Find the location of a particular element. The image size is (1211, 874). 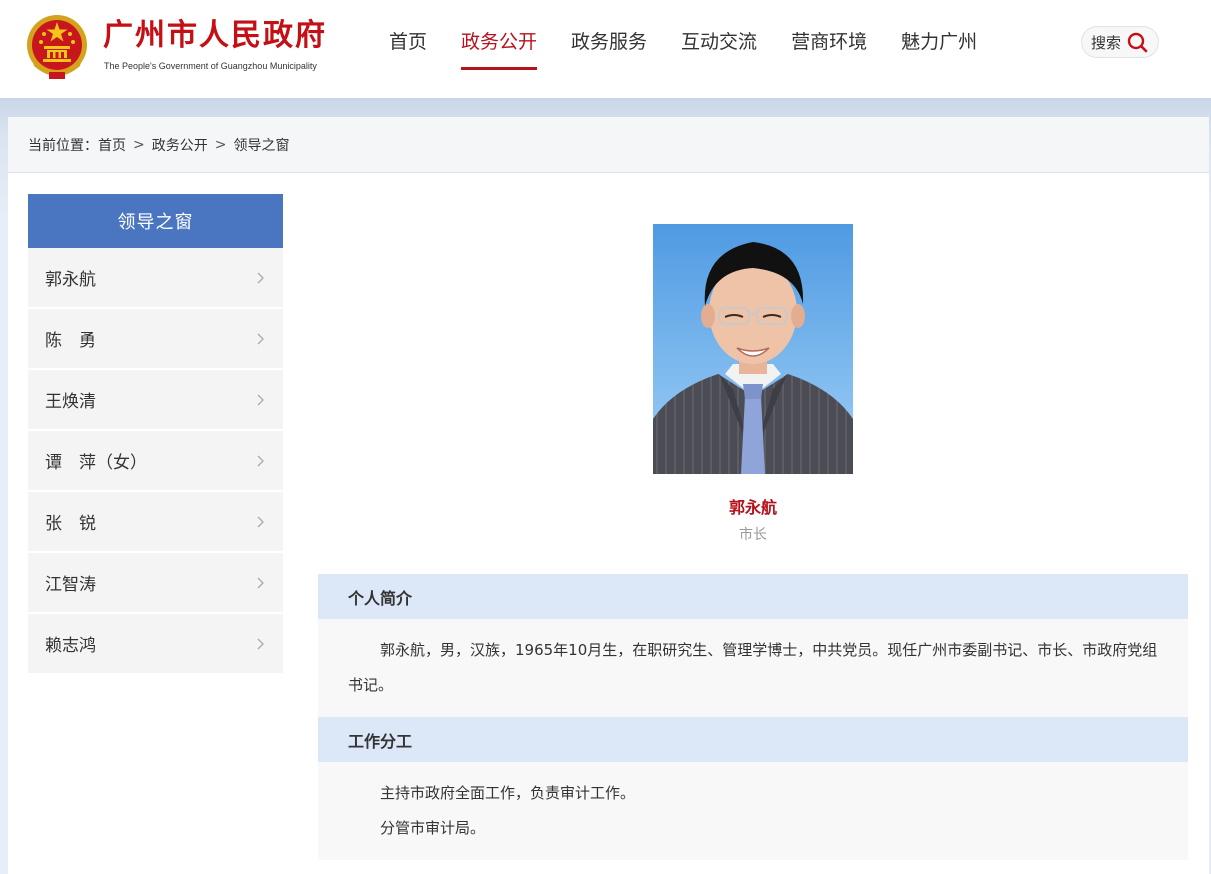

sidebar-item-label: 陈 勇 is located at coordinates (70, 341).